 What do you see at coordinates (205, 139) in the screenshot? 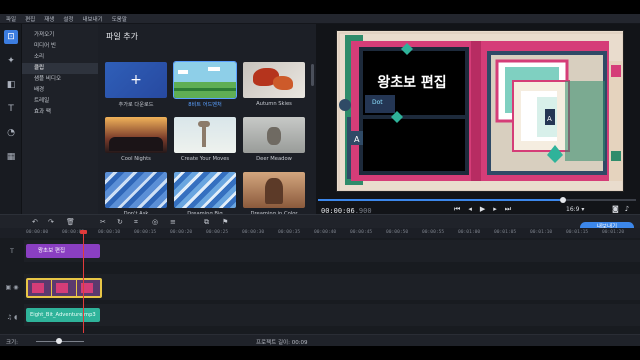
I see `media-tile-create-your-moves: Create Your Moves` at bounding box center [205, 139].